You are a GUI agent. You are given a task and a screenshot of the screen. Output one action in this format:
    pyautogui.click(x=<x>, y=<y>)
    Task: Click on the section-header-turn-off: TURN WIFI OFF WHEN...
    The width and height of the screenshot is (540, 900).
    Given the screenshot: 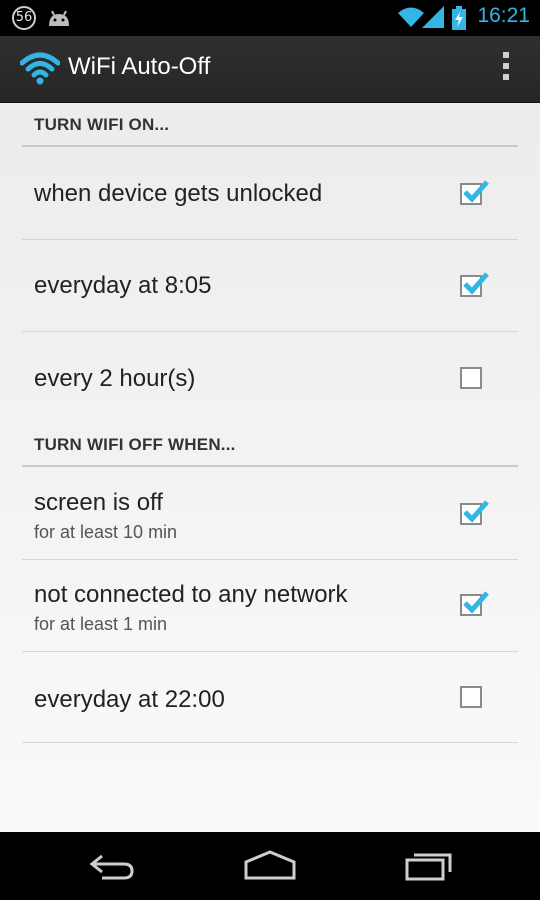 What is the action you would take?
    pyautogui.click(x=270, y=445)
    